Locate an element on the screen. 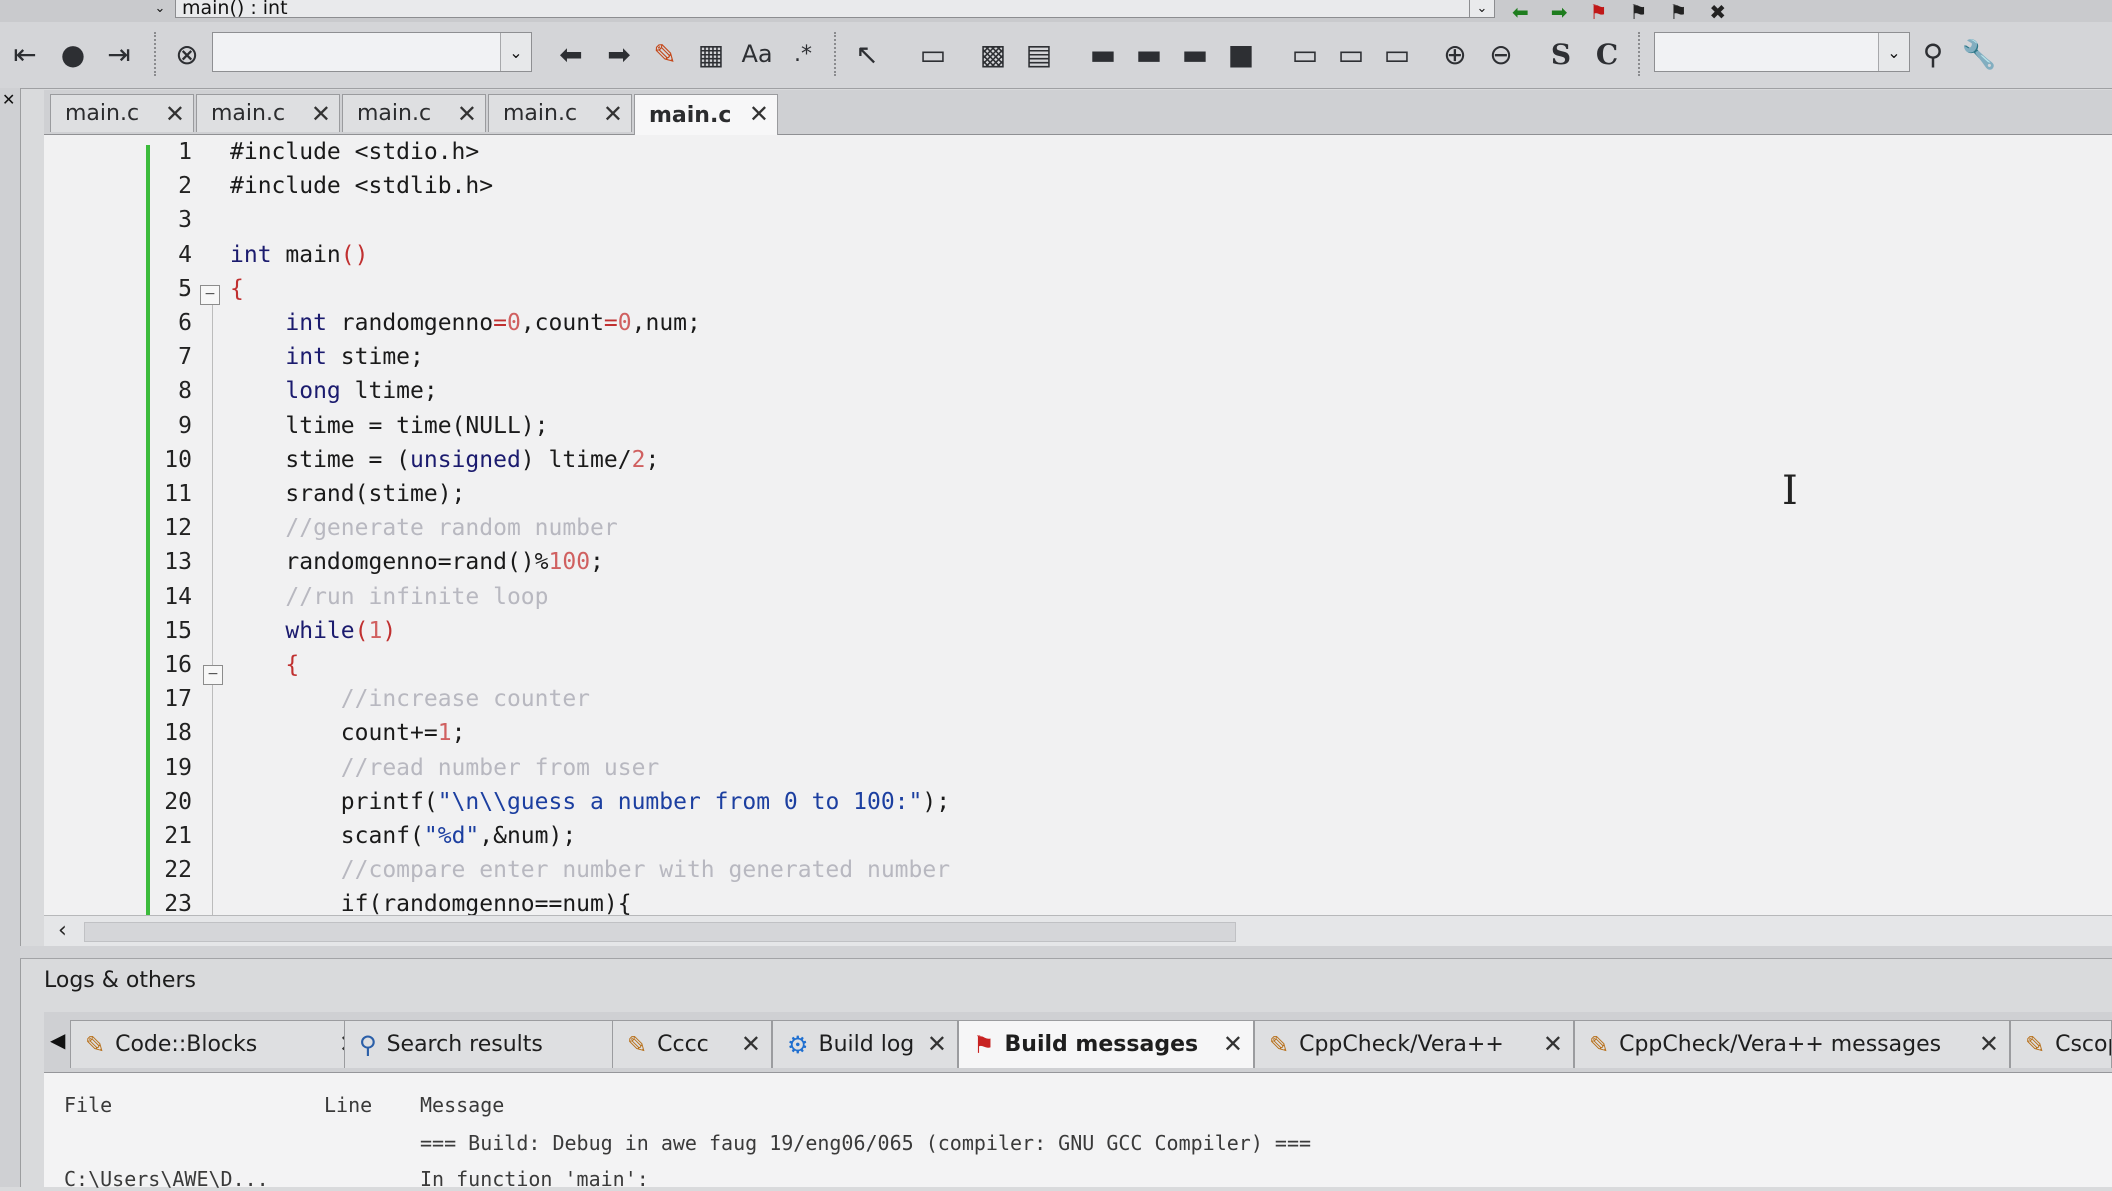  bookmark-icon: ⚑ is located at coordinates (1599, 12).